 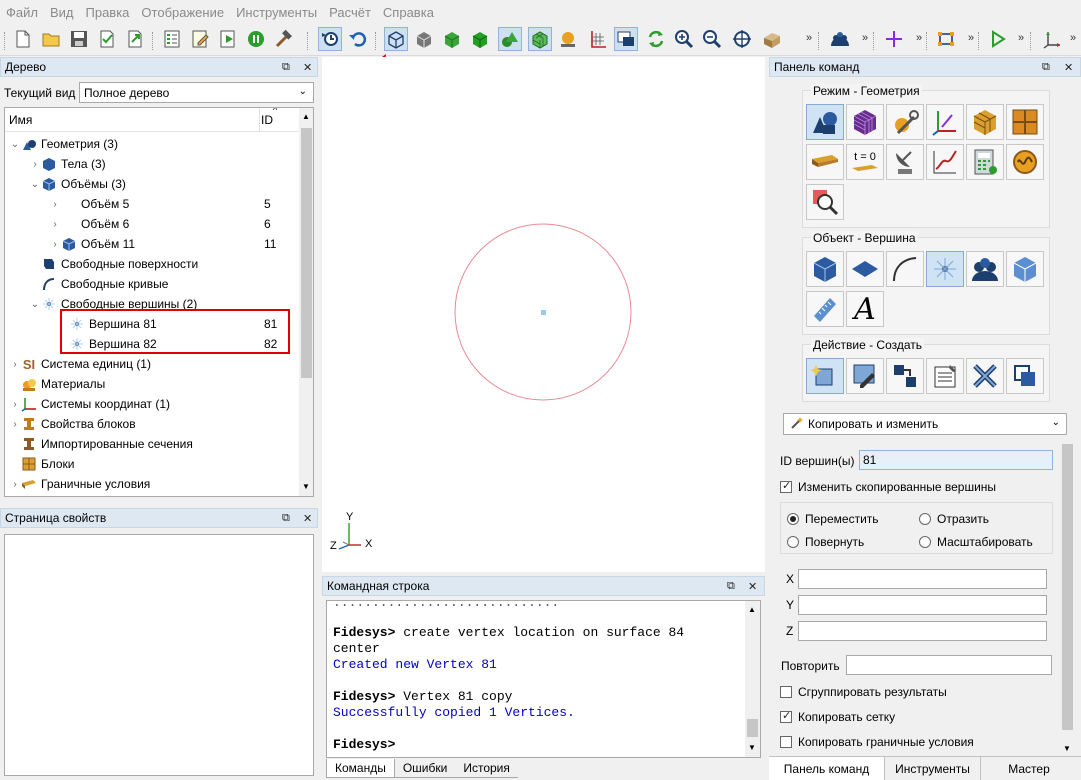 I want to click on pause-icon, so click(x=256, y=39).